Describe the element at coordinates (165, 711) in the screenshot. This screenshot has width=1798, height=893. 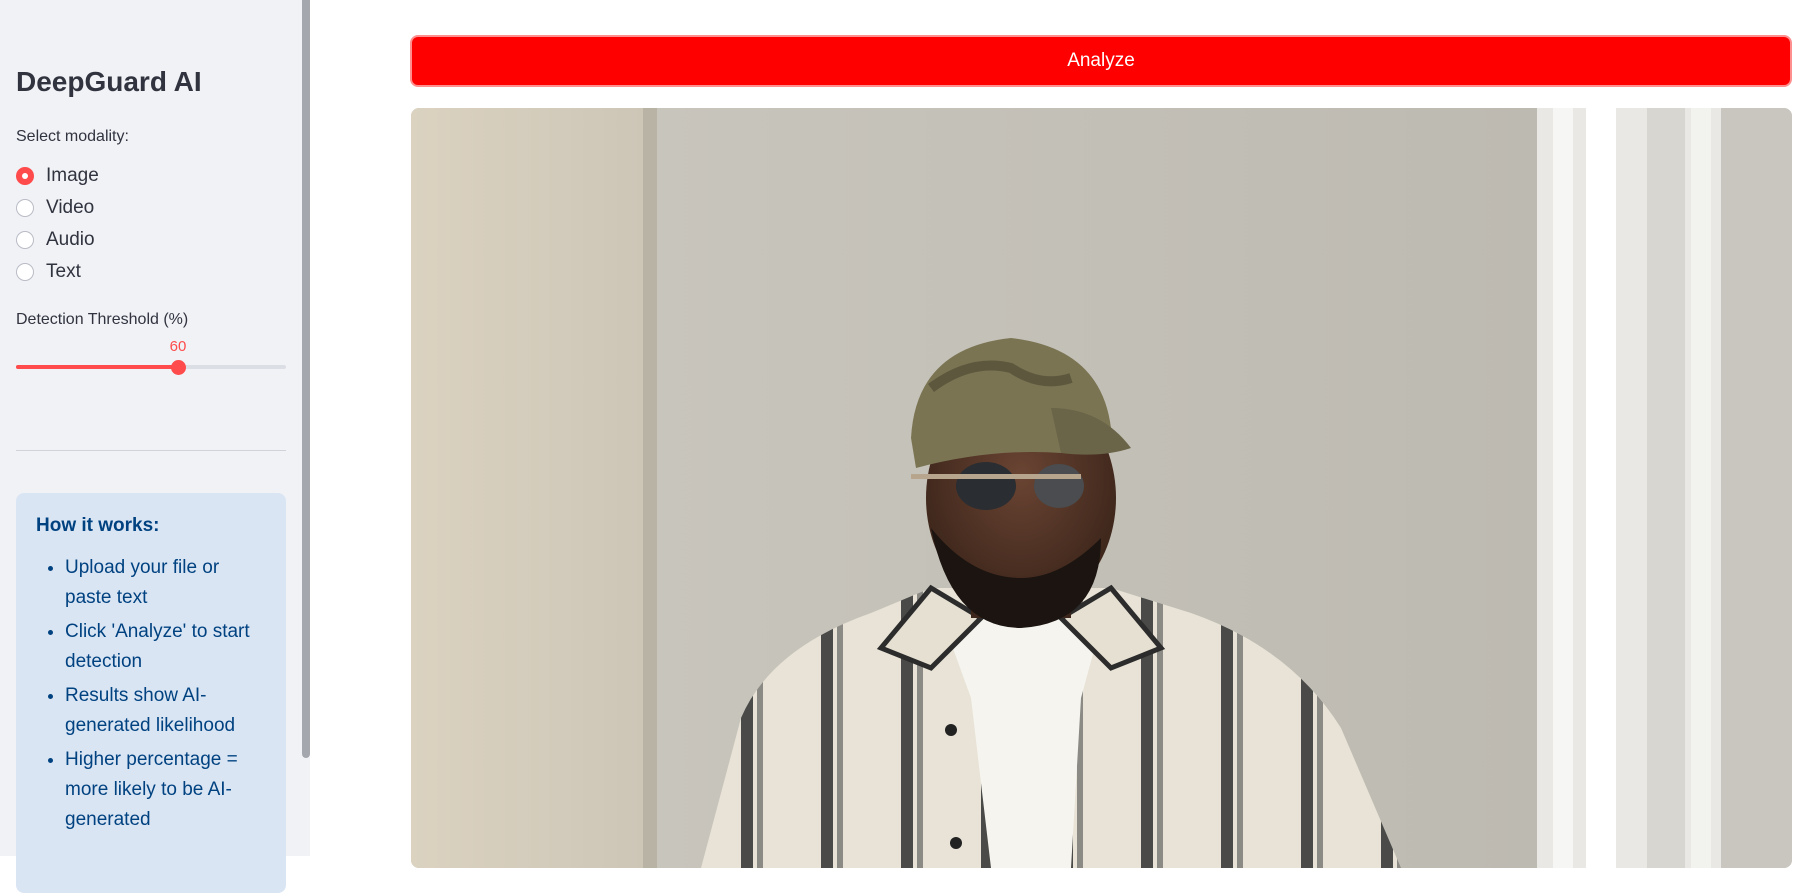
I see `info-list-item: Results show AI-generated likelihood` at that location.